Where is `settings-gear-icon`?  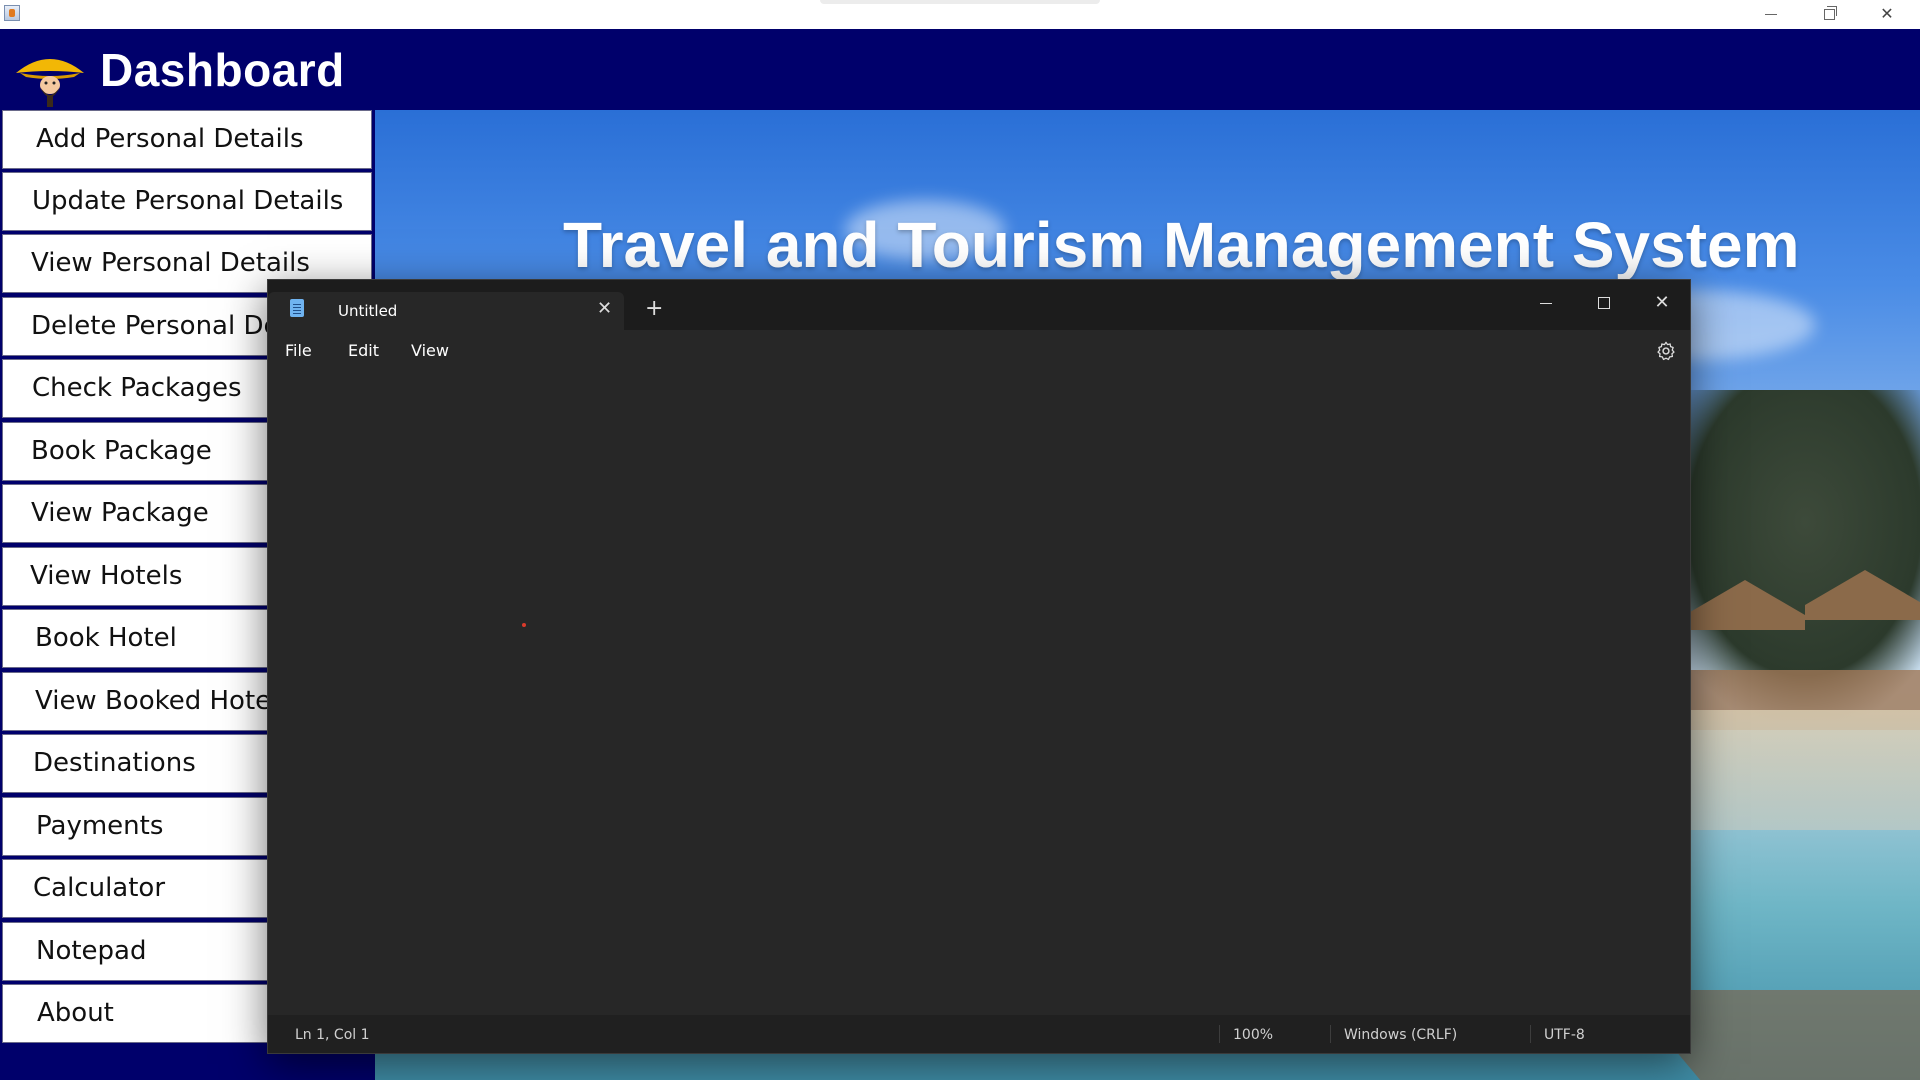 settings-gear-icon is located at coordinates (1666, 351).